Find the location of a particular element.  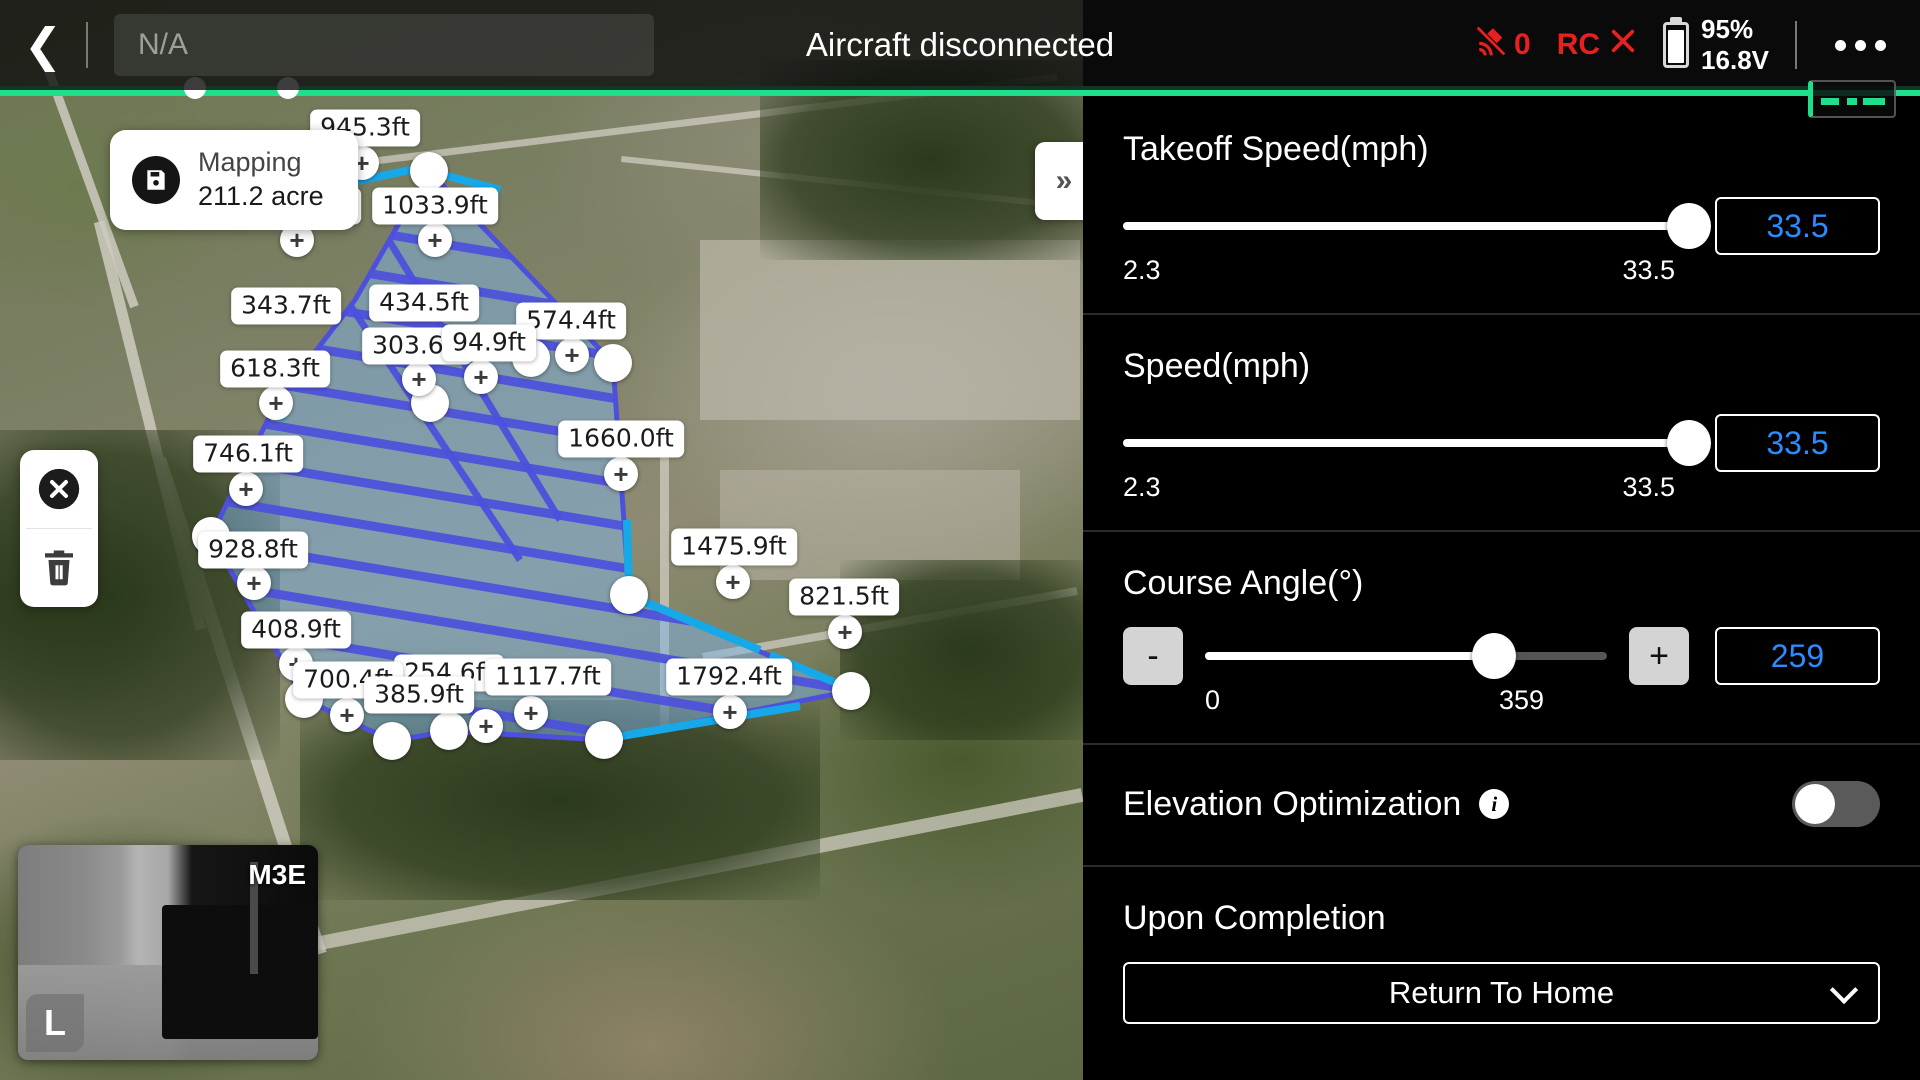

upon-completion-dropdown: Return To Home is located at coordinates (1501, 993).